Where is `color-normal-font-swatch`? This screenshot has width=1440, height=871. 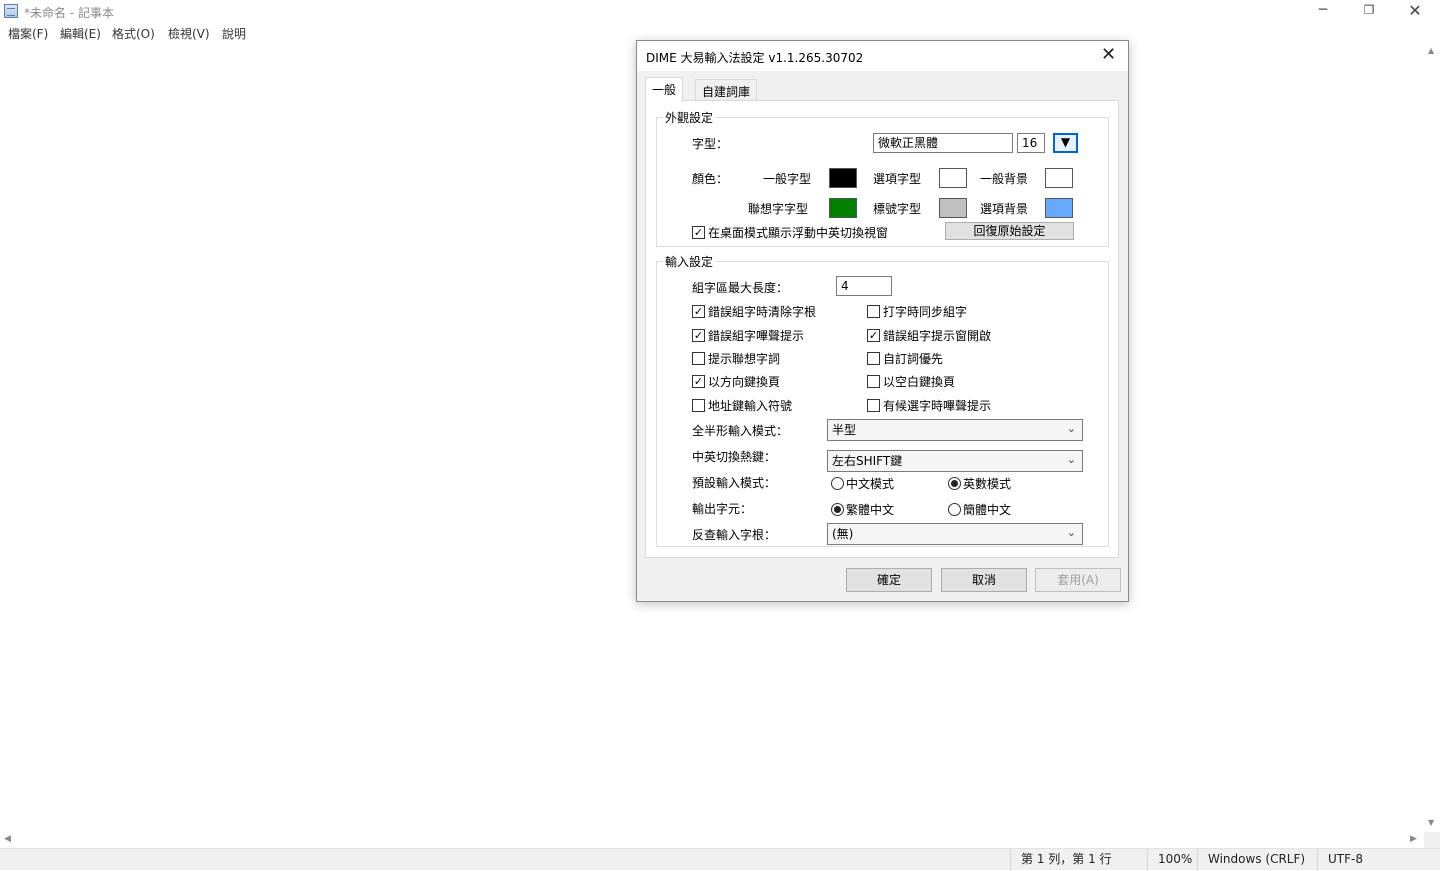 color-normal-font-swatch is located at coordinates (843, 178).